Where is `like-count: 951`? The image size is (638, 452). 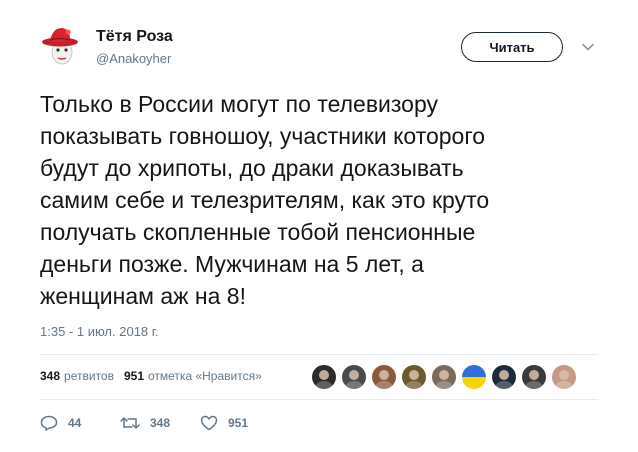
like-count: 951 is located at coordinates (238, 423).